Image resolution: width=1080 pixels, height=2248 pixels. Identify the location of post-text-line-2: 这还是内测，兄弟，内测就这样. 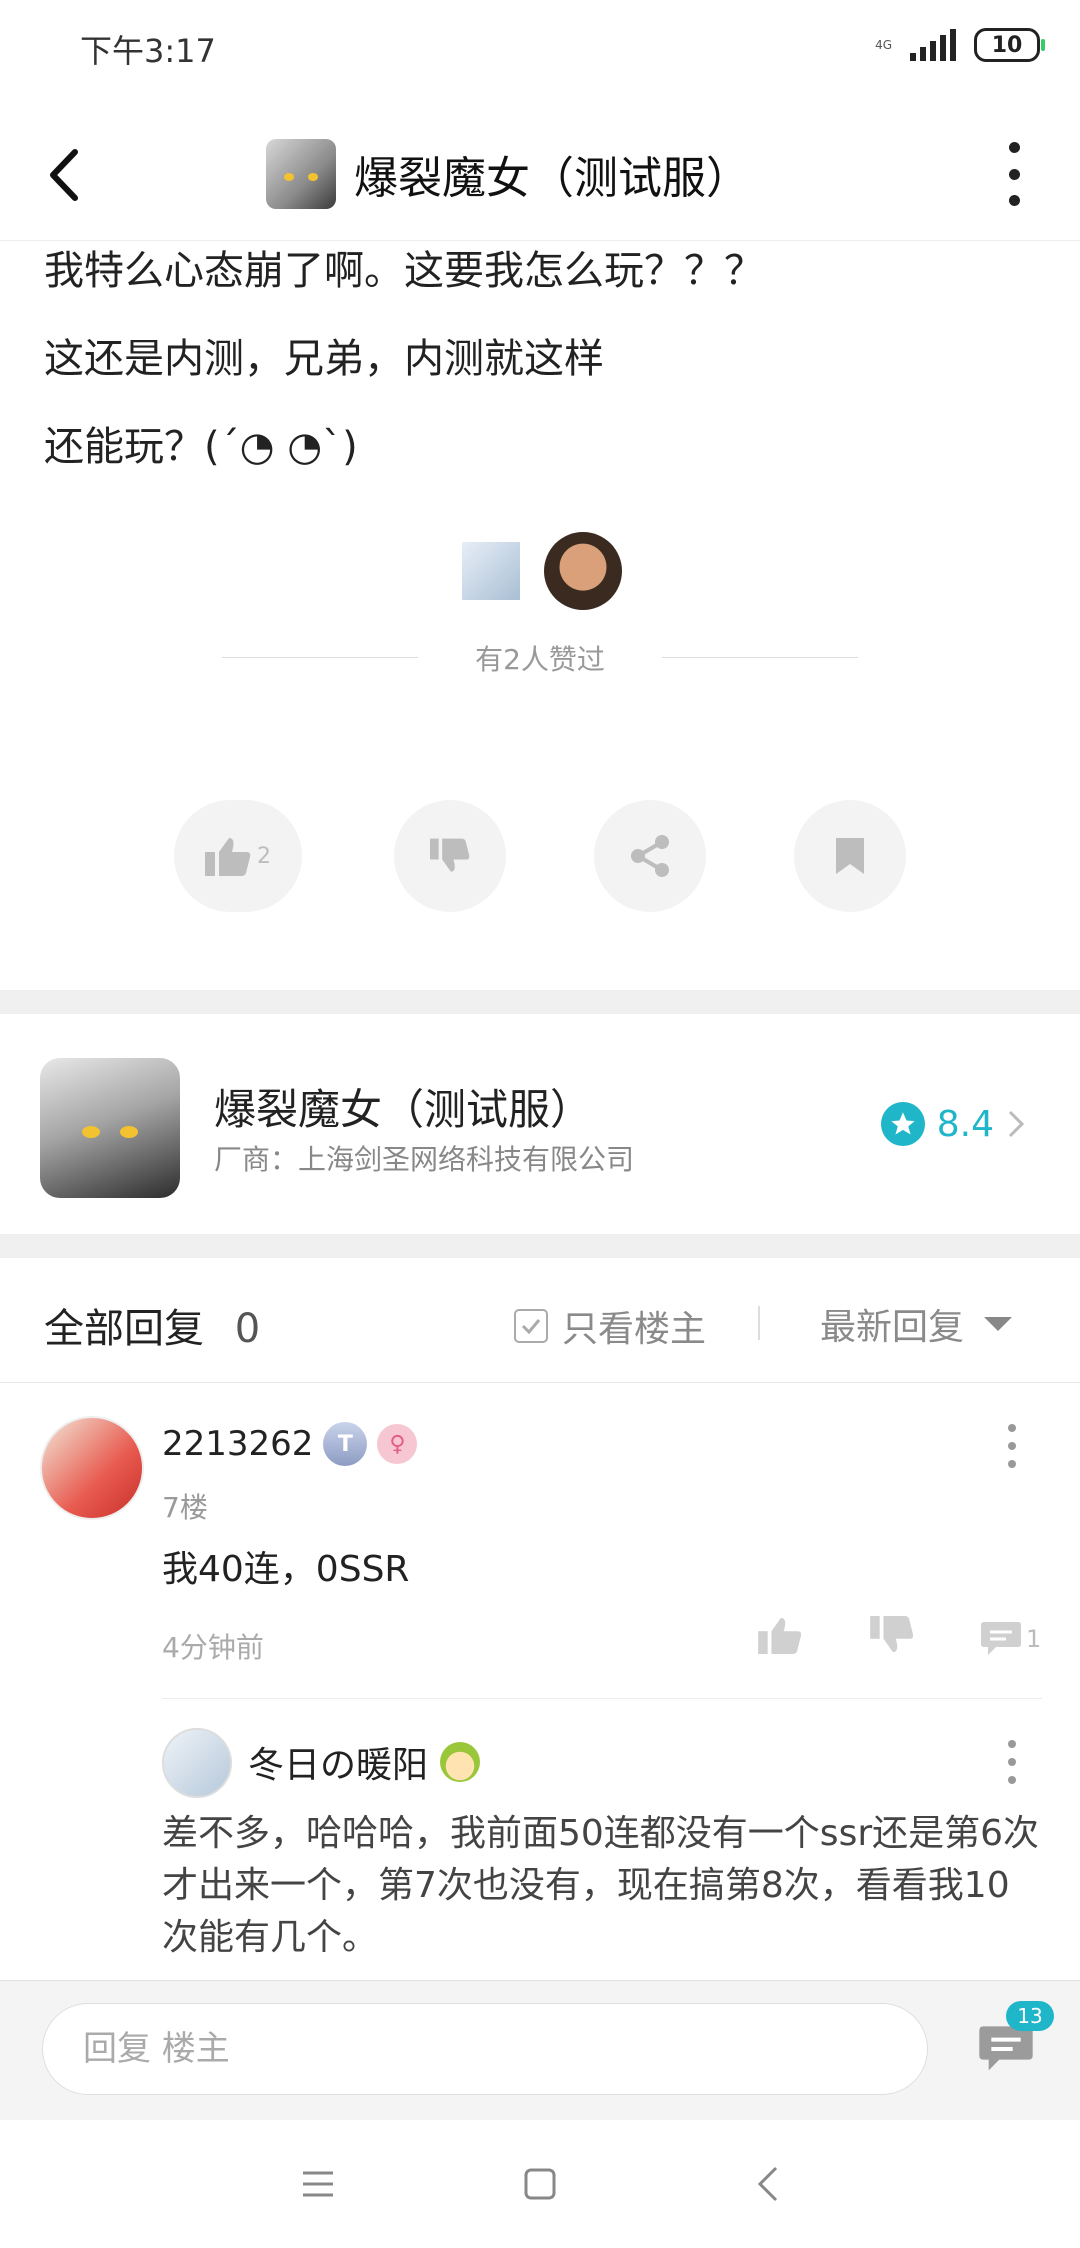
(324, 359).